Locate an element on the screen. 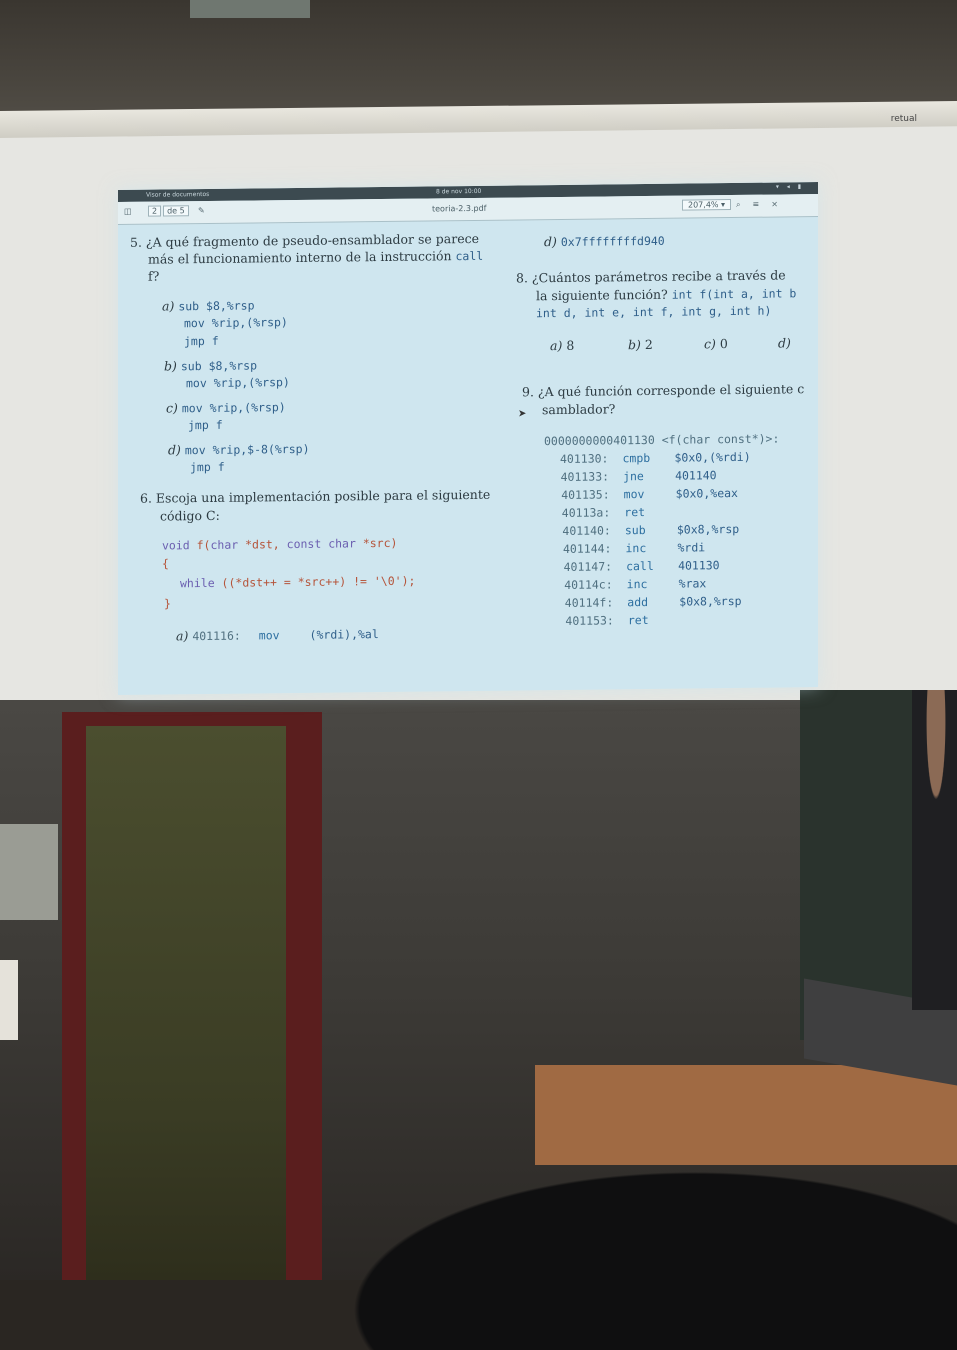  asm-opcode: add is located at coordinates (638, 602).